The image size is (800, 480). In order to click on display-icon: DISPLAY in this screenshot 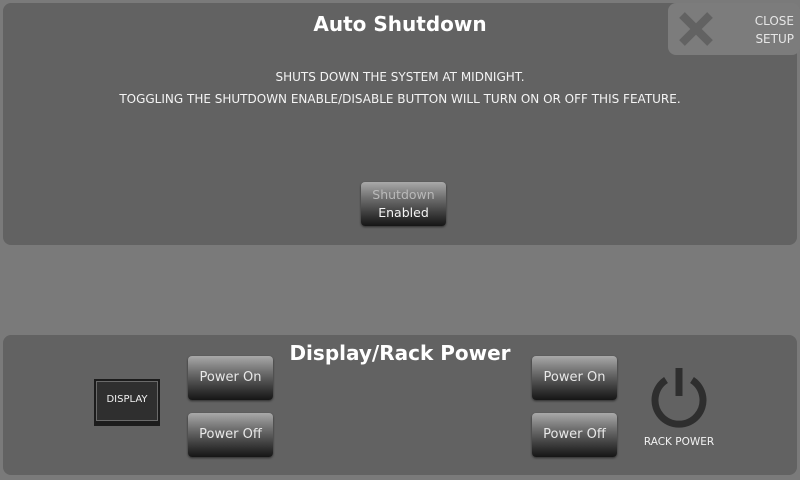, I will do `click(127, 402)`.